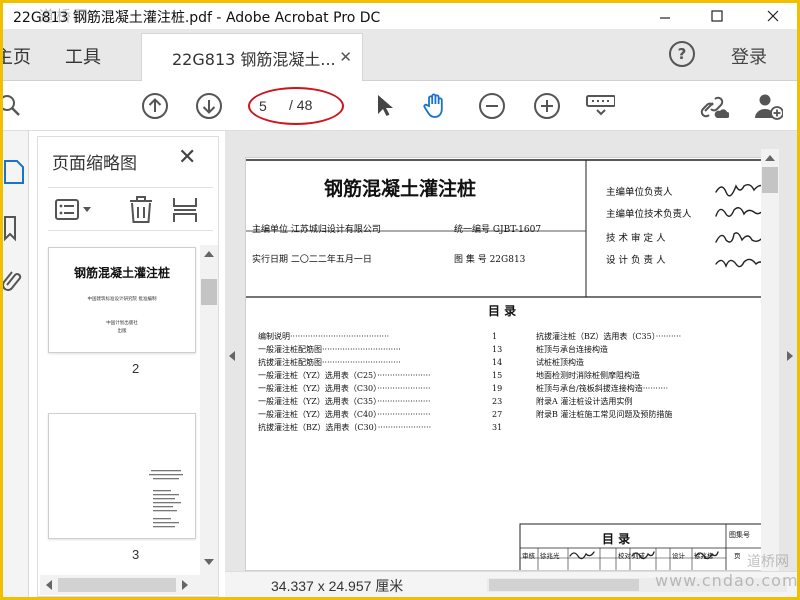  I want to click on delete-page-button, so click(141, 212).